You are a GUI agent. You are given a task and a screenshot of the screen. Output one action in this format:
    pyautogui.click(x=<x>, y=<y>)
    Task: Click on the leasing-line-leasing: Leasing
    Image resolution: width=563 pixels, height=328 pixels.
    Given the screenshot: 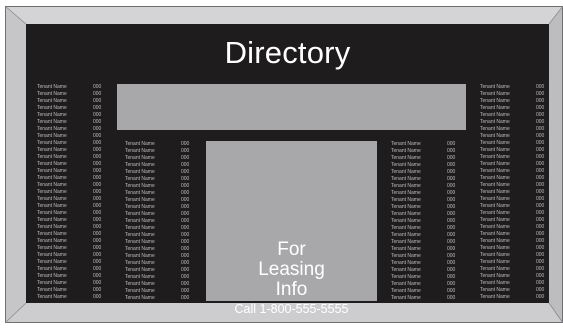 What is the action you would take?
    pyautogui.click(x=291, y=269)
    